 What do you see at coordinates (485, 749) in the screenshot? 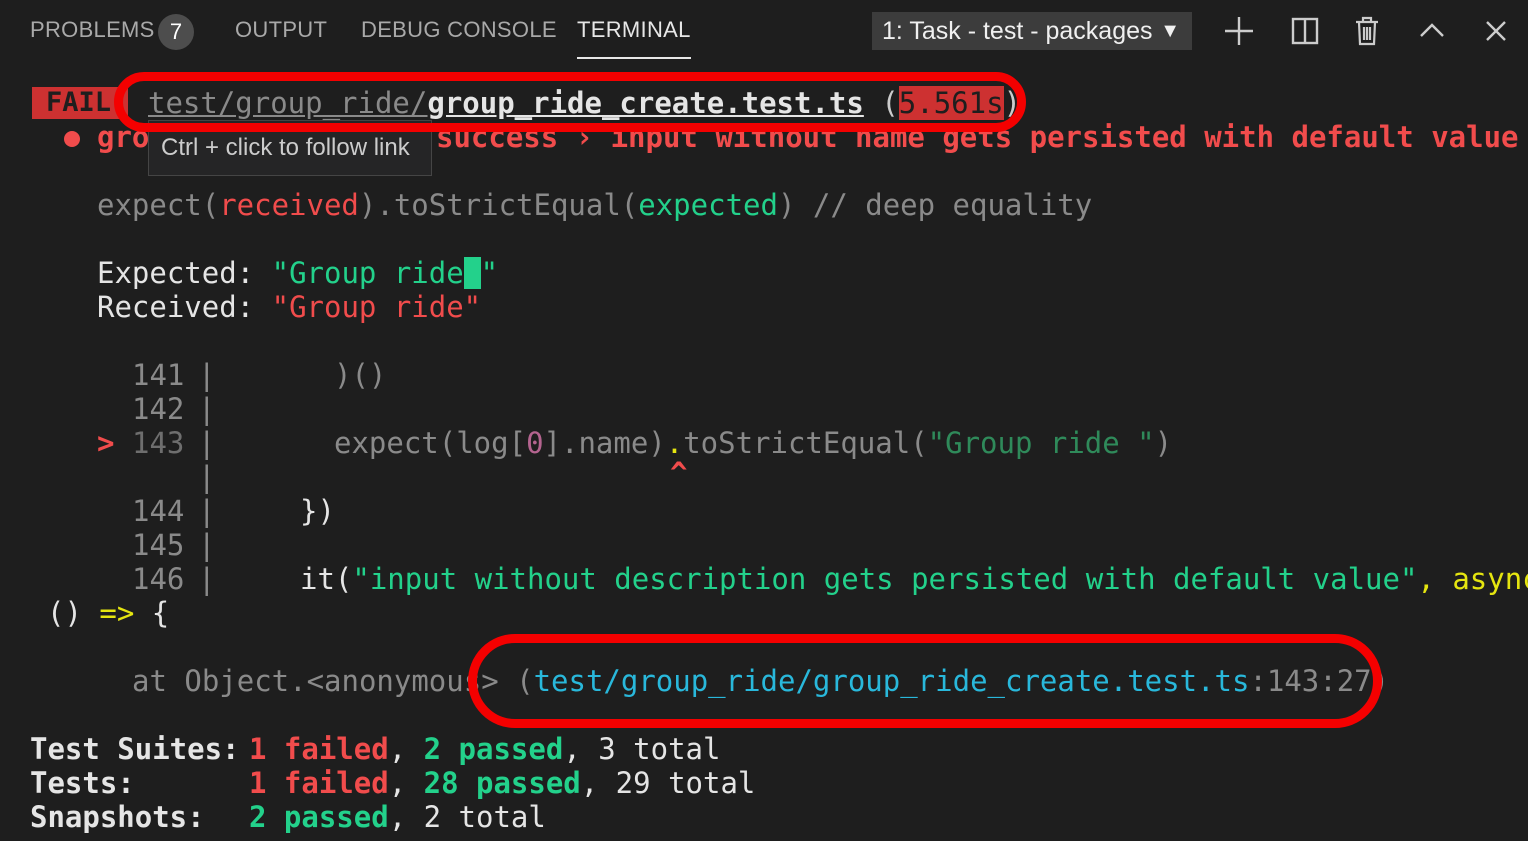
I see `summary-suites: 1 failed, 2 passed, 3 total` at bounding box center [485, 749].